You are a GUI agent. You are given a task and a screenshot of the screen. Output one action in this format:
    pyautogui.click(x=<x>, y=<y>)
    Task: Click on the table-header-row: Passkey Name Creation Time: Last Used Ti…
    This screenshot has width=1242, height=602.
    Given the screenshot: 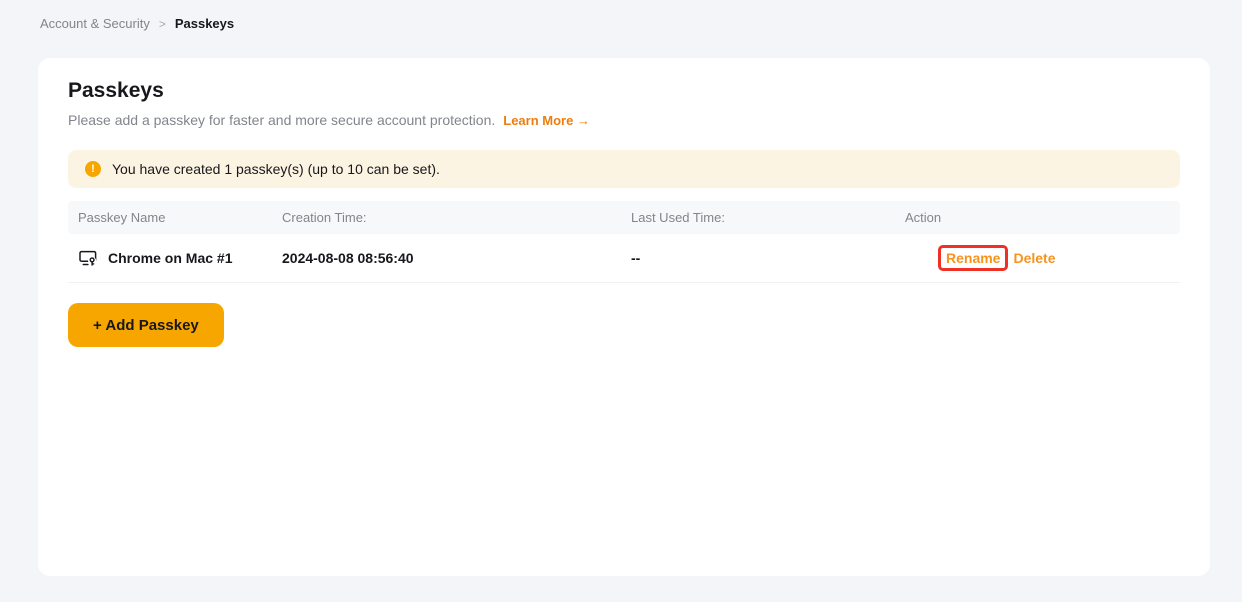 What is the action you would take?
    pyautogui.click(x=624, y=217)
    